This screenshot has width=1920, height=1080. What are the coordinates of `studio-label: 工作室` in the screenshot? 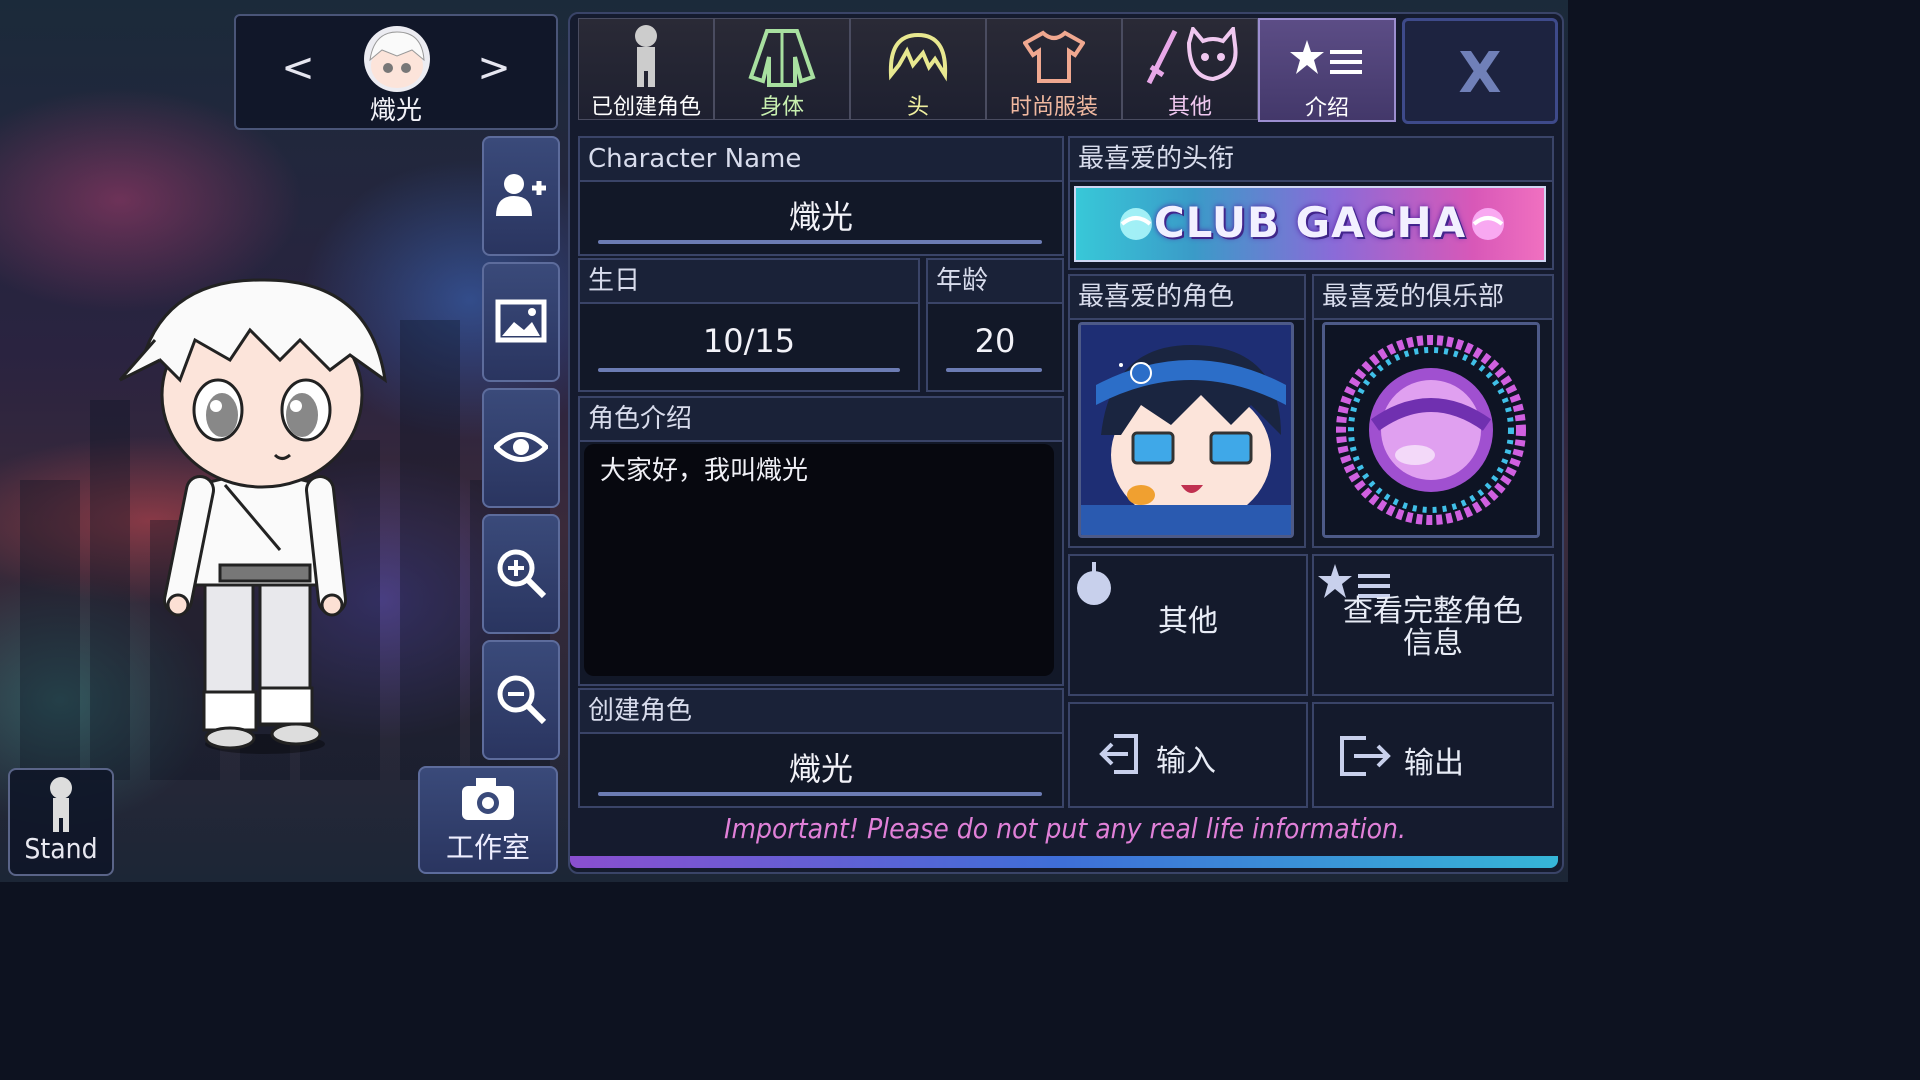 It's located at (487, 847).